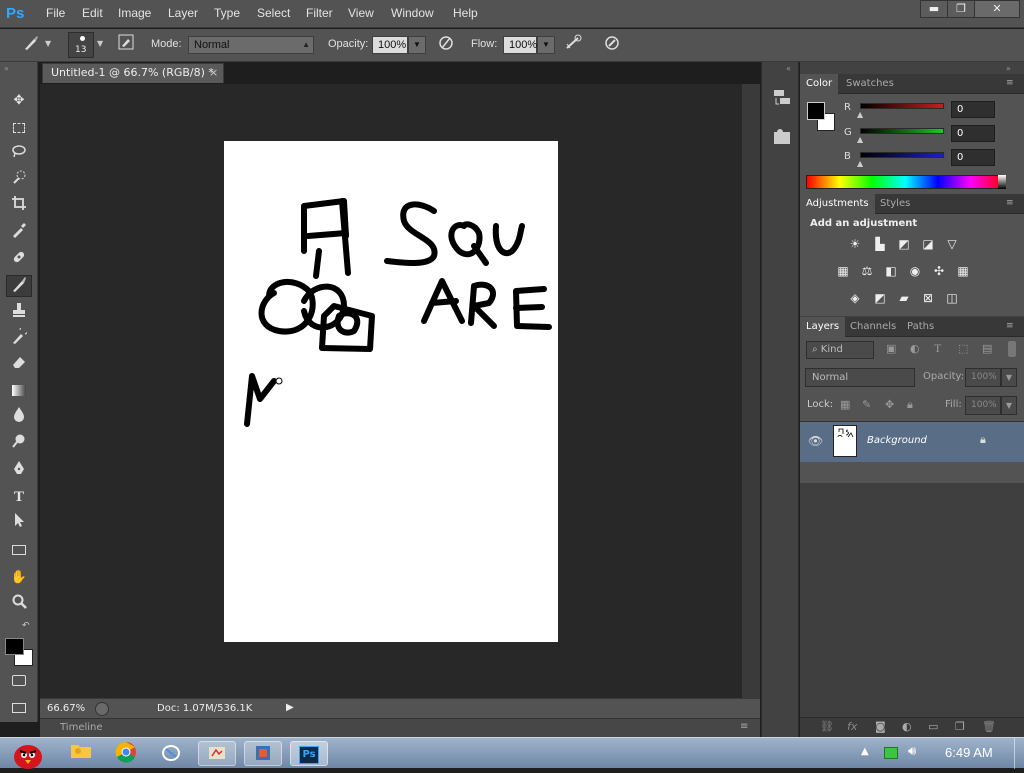 This screenshot has width=1024, height=773. I want to click on menu-filter: Filter, so click(319, 13).